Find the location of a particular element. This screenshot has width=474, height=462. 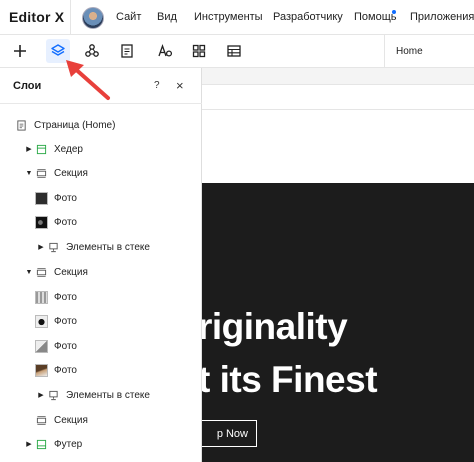

annotation-arrow is located at coordinates (88, 80).